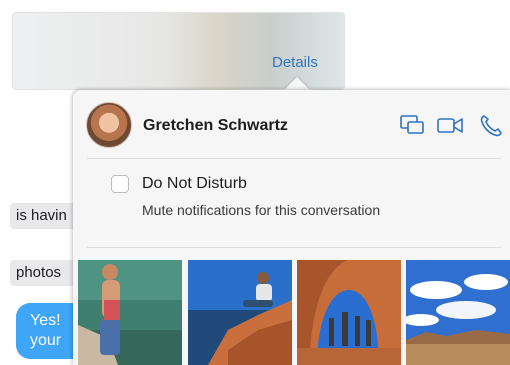  What do you see at coordinates (120, 184) in the screenshot?
I see `do-not-disturb-checkbox` at bounding box center [120, 184].